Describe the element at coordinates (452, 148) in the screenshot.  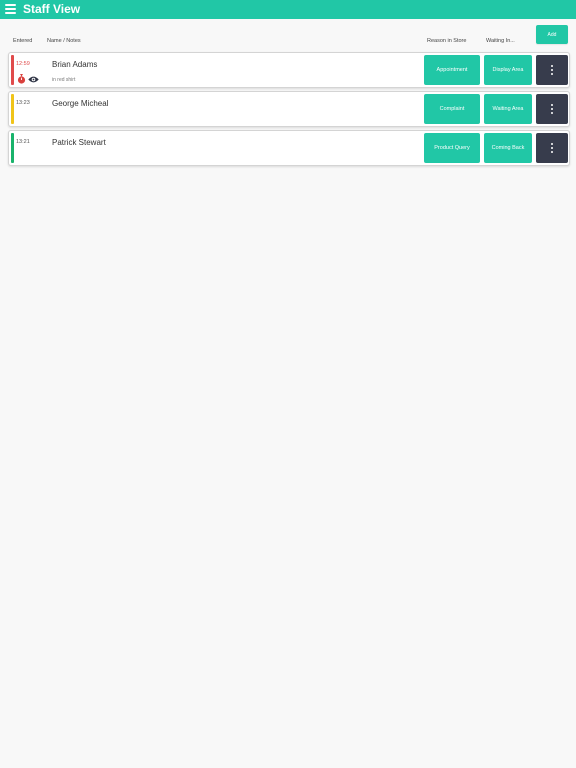
I see `reason-button: Product Query` at that location.